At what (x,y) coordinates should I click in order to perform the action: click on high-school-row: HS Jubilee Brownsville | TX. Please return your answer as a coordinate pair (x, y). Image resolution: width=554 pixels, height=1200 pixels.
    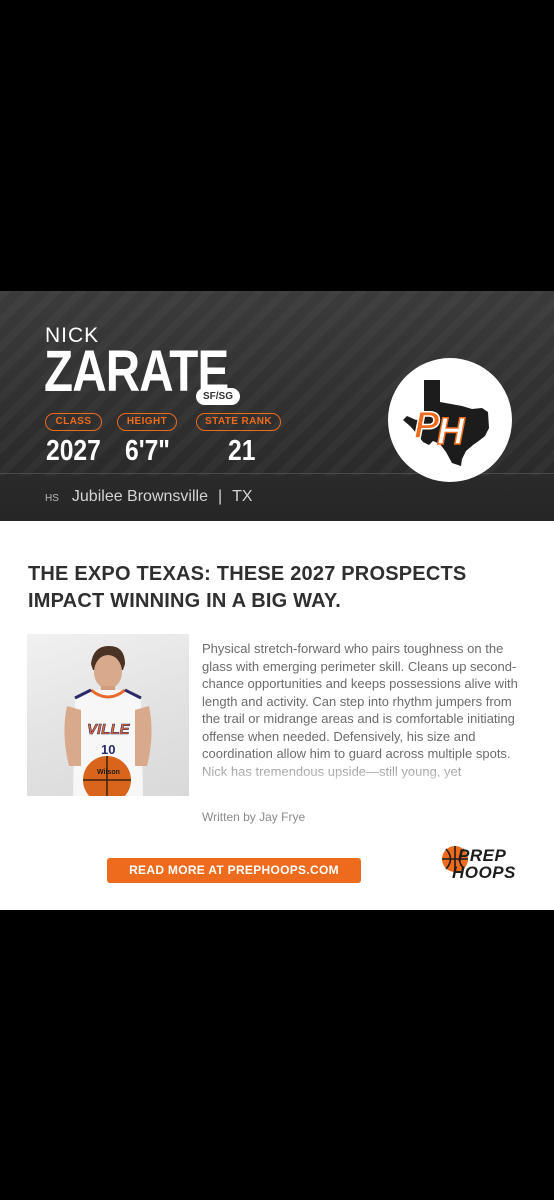
    Looking at the image, I should click on (149, 497).